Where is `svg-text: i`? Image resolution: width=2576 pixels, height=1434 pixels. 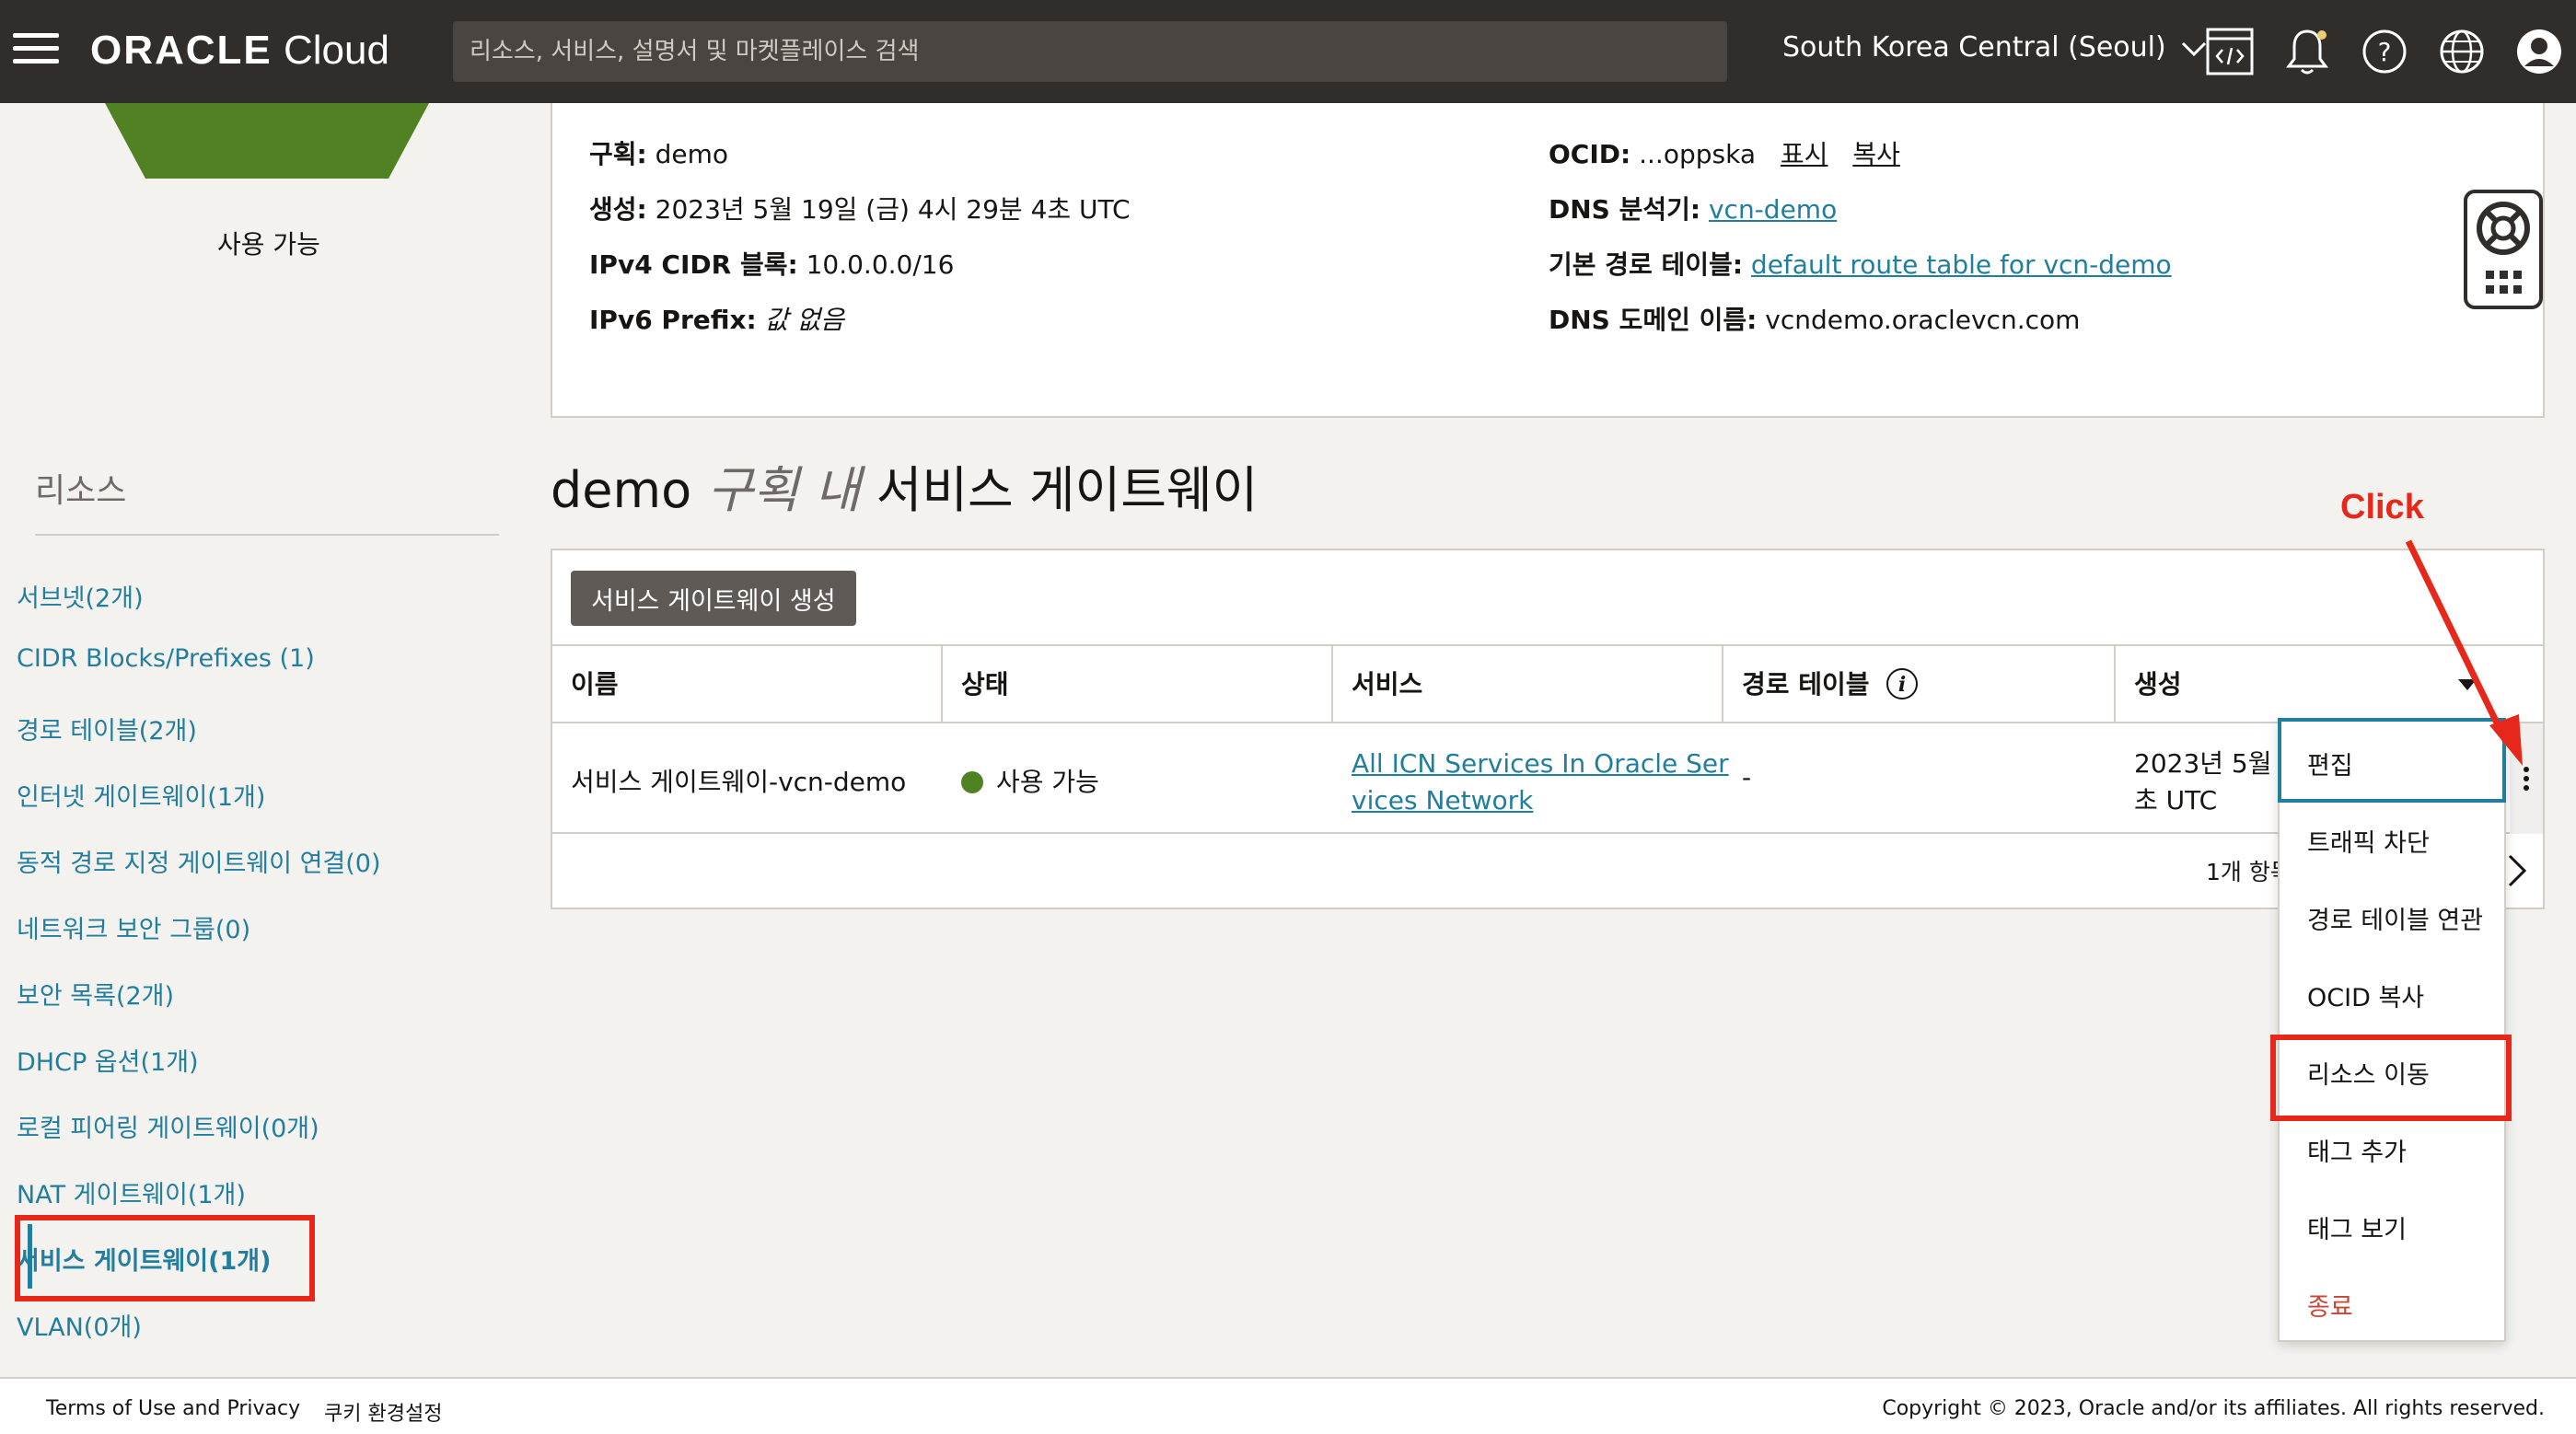
svg-text: i is located at coordinates (1902, 685).